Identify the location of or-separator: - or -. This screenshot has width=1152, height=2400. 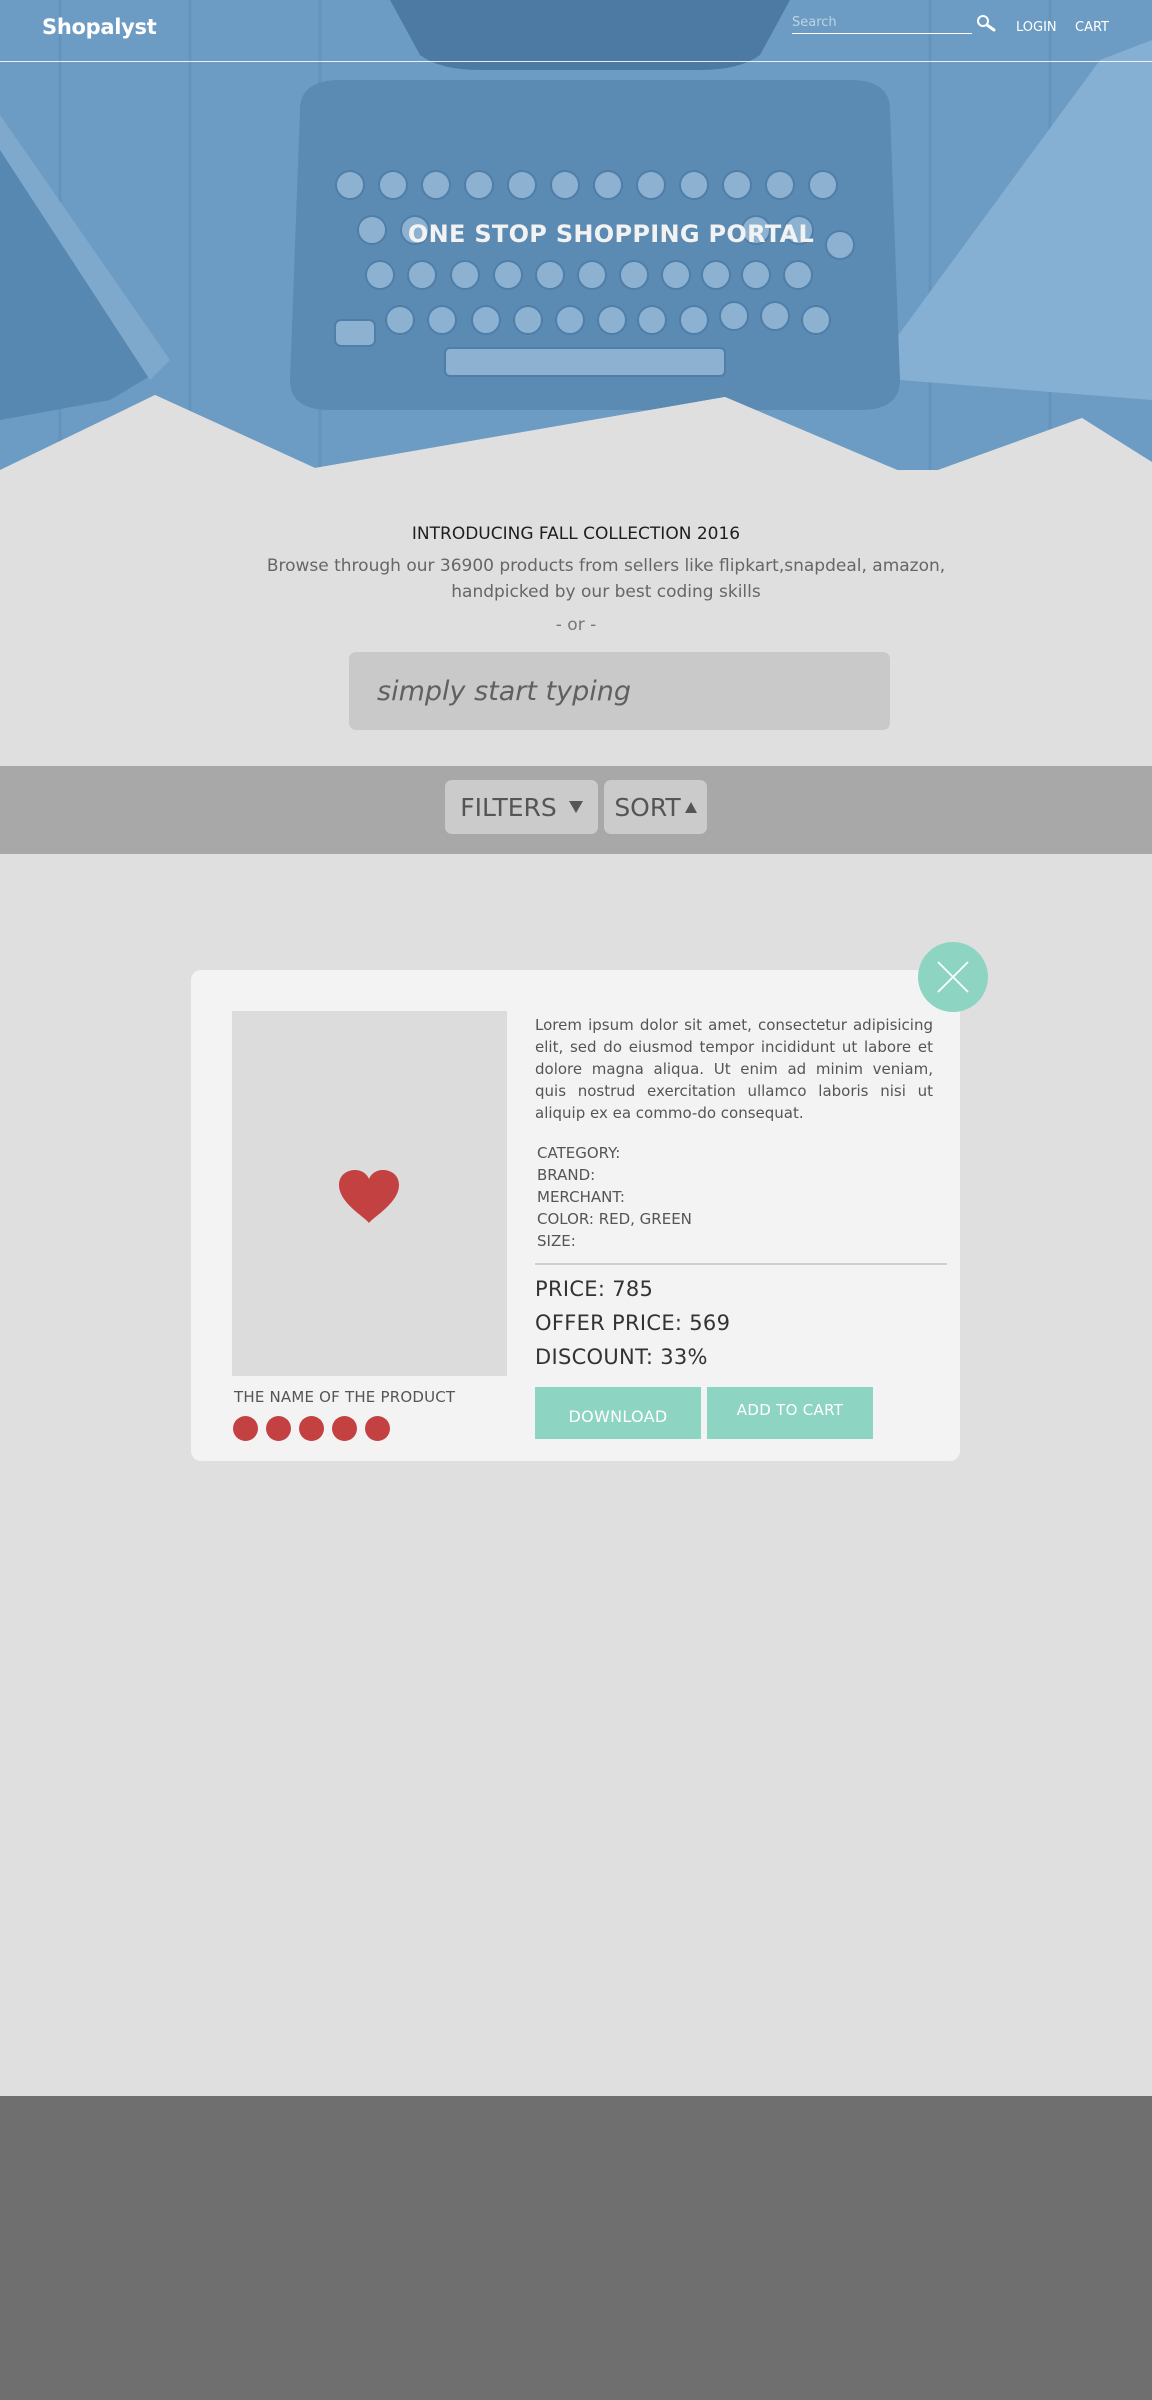
(576, 625).